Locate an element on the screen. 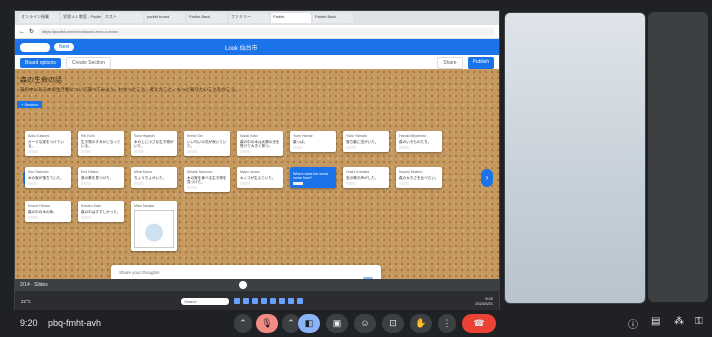 Image resolution: width=712 pixels, height=337 pixels. taskbar-app-icons is located at coordinates (269, 301).